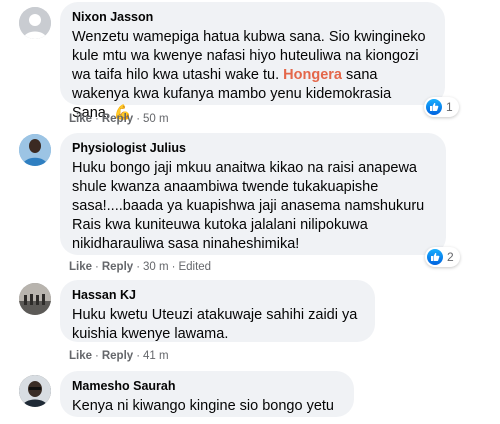 Image resolution: width=500 pixels, height=424 pixels. I want to click on timestamp: 50 m, so click(156, 119).